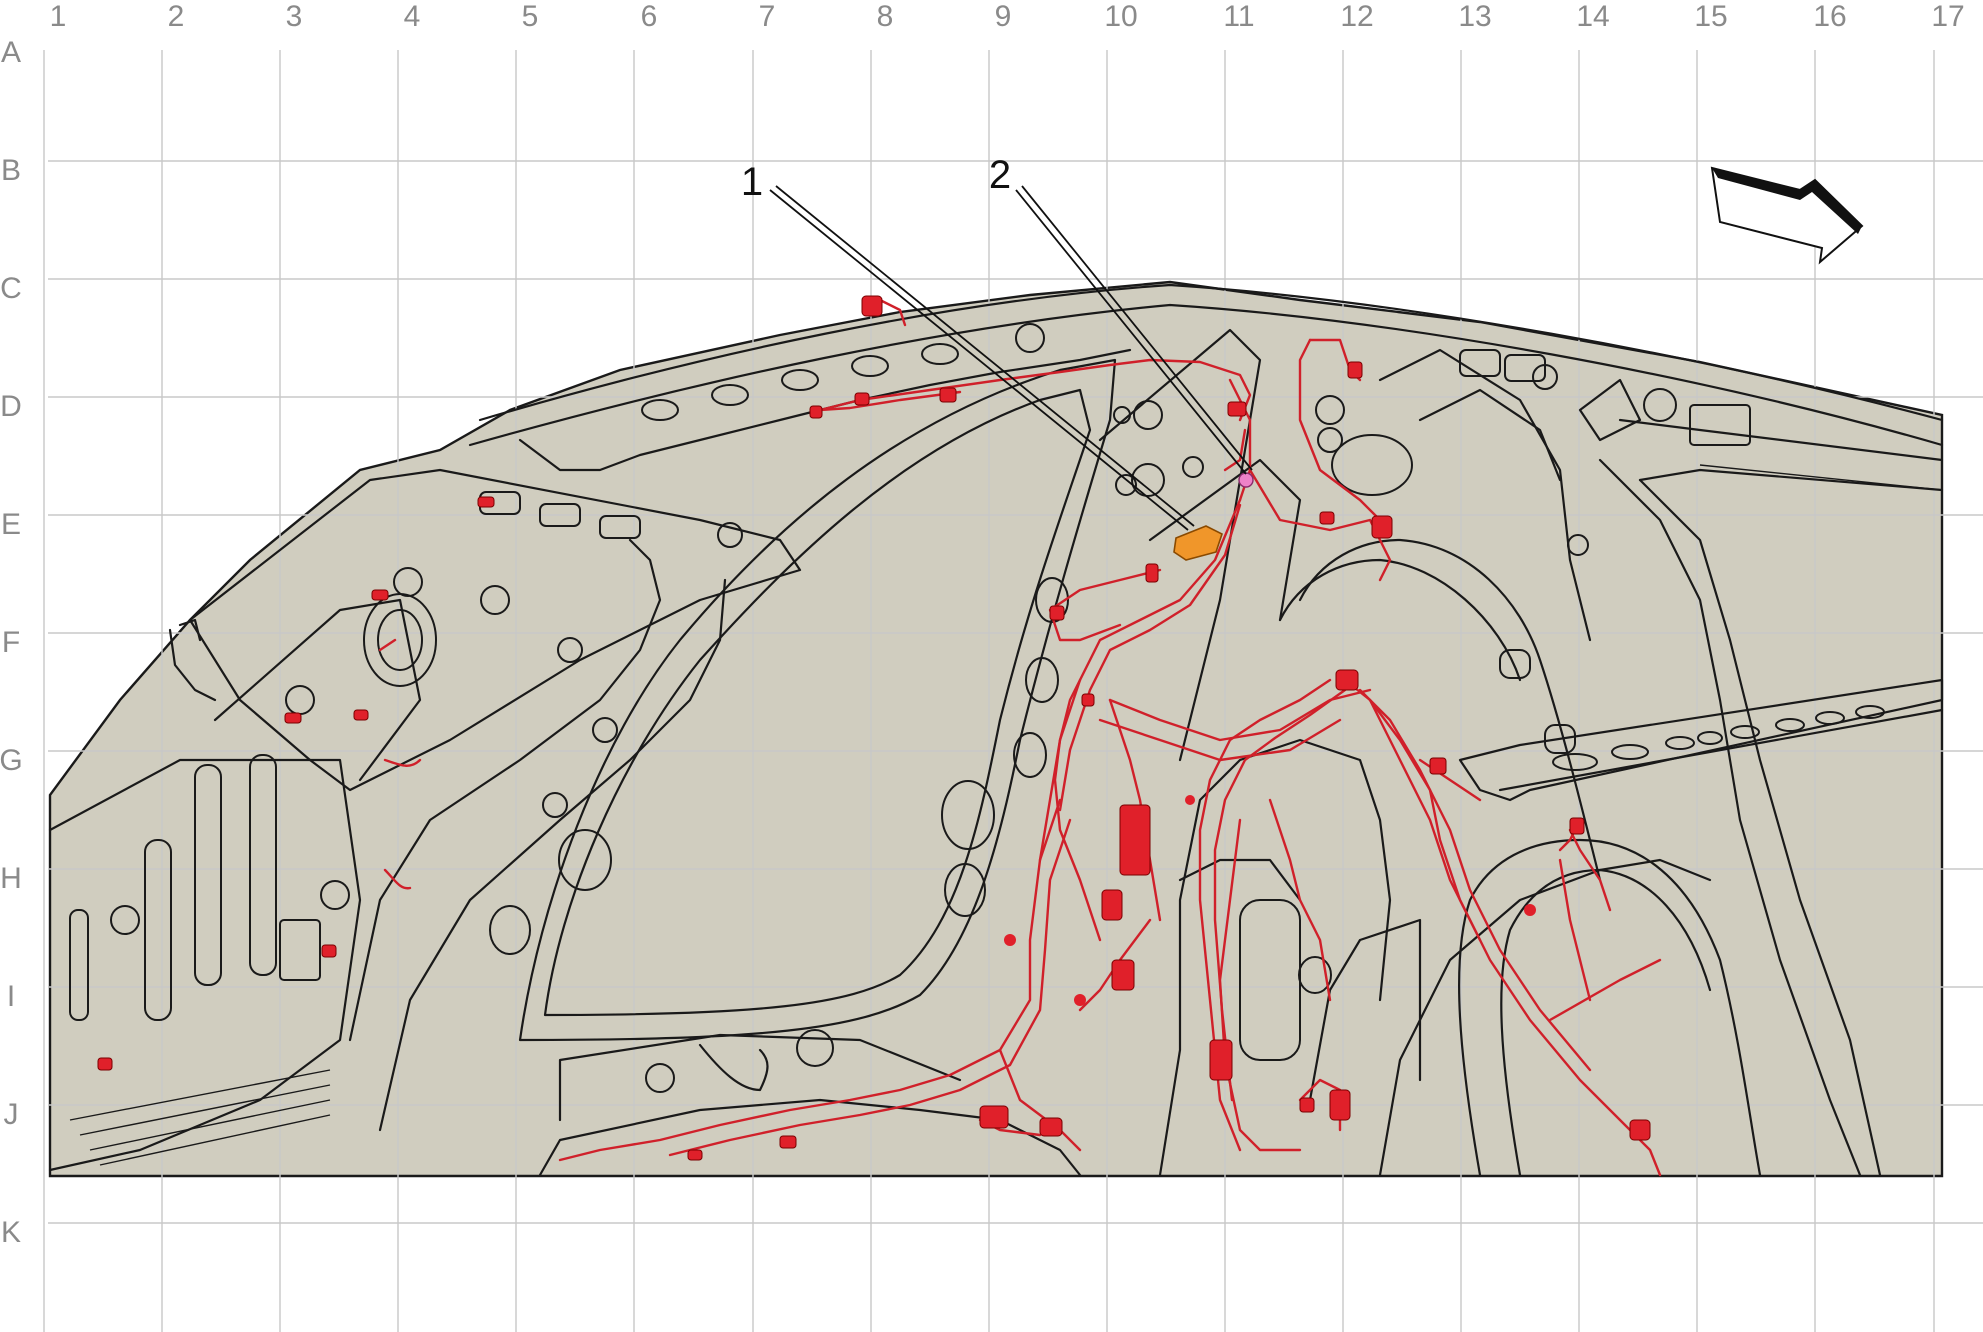  Describe the element at coordinates (1829, 16) in the screenshot. I see `grid-column-label: 16` at that location.